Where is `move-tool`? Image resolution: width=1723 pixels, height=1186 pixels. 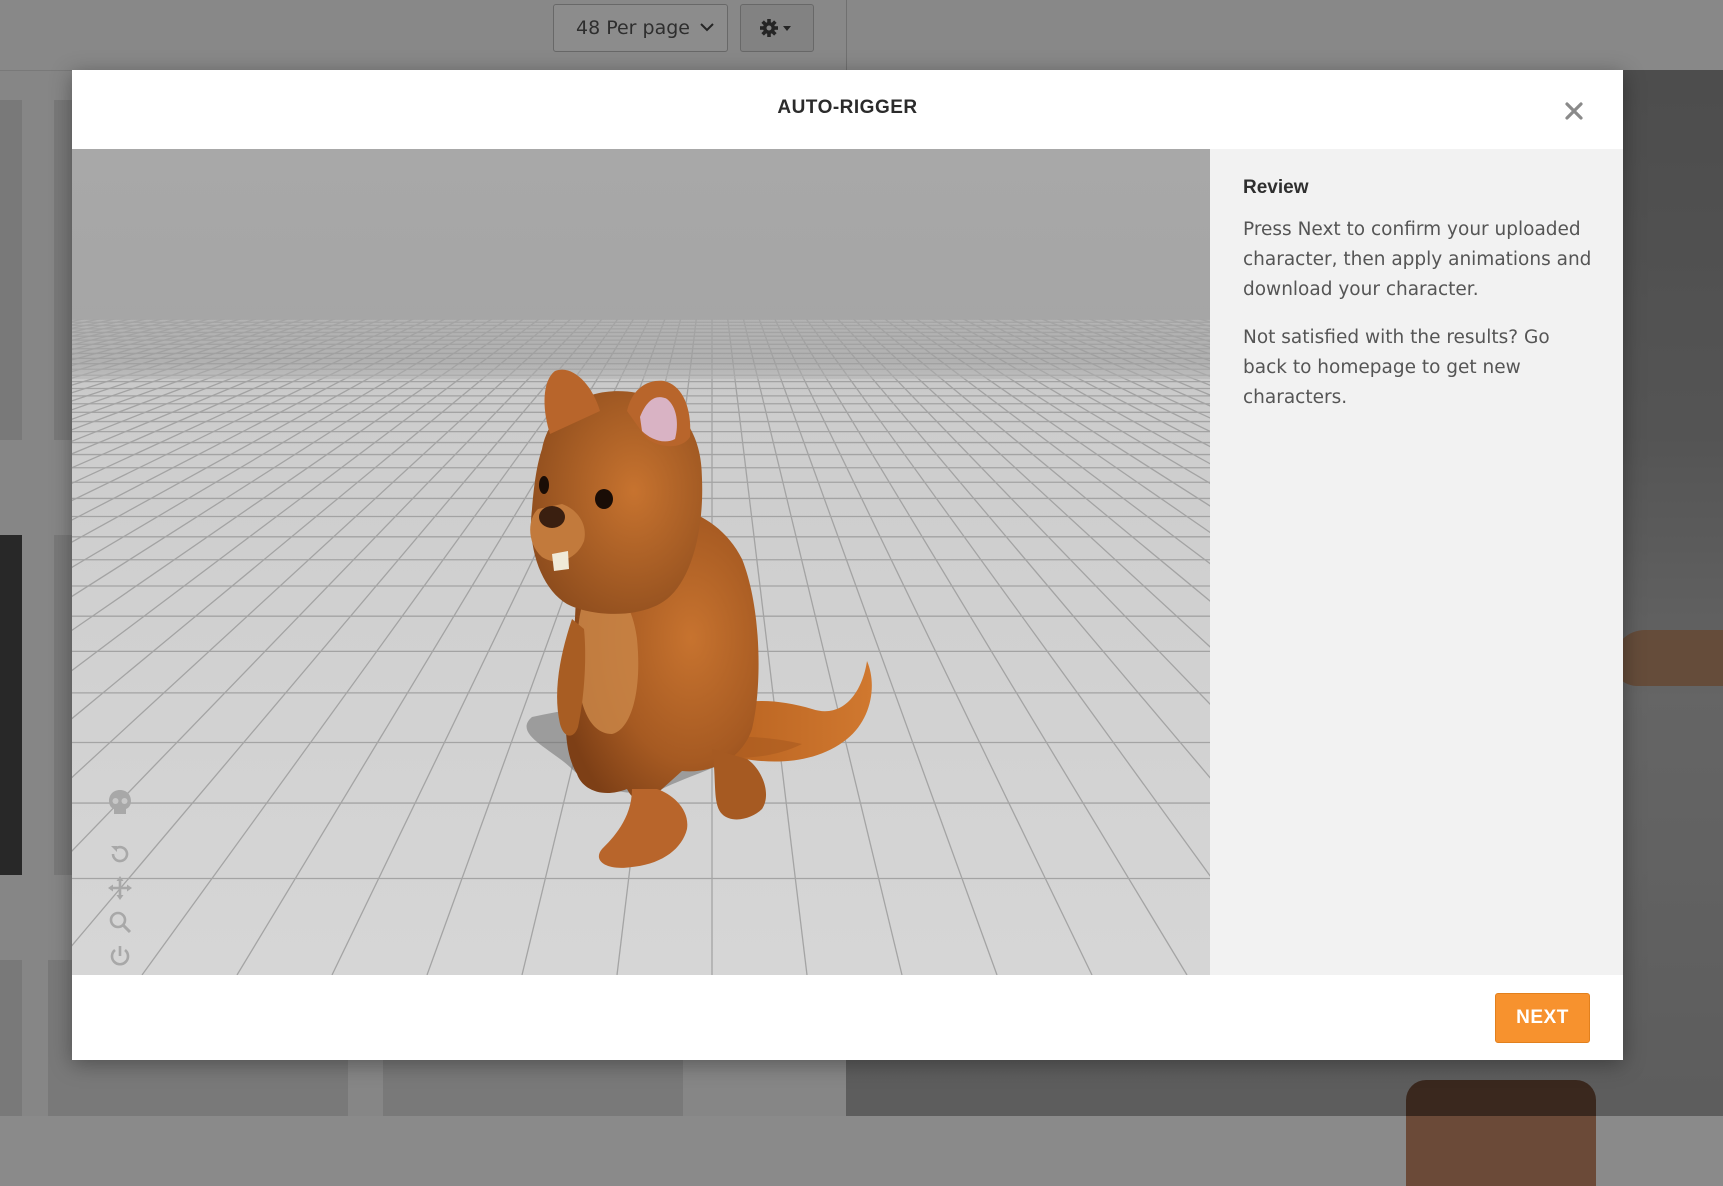 move-tool is located at coordinates (120, 888).